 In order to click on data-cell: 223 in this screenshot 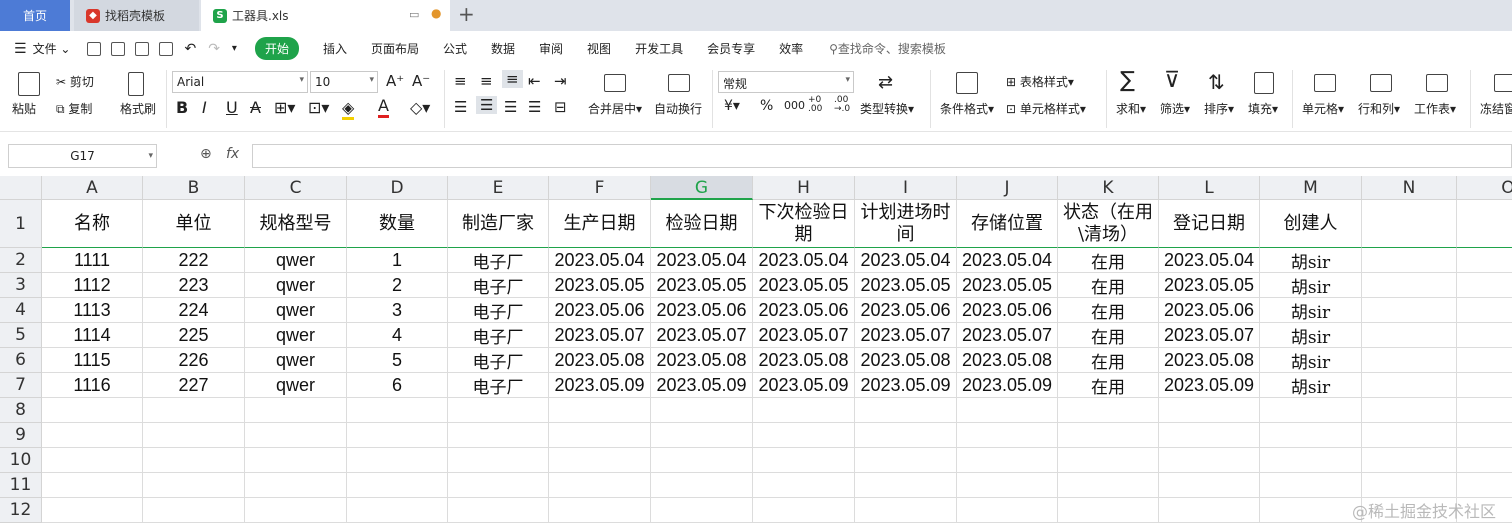, I will do `click(194, 285)`.